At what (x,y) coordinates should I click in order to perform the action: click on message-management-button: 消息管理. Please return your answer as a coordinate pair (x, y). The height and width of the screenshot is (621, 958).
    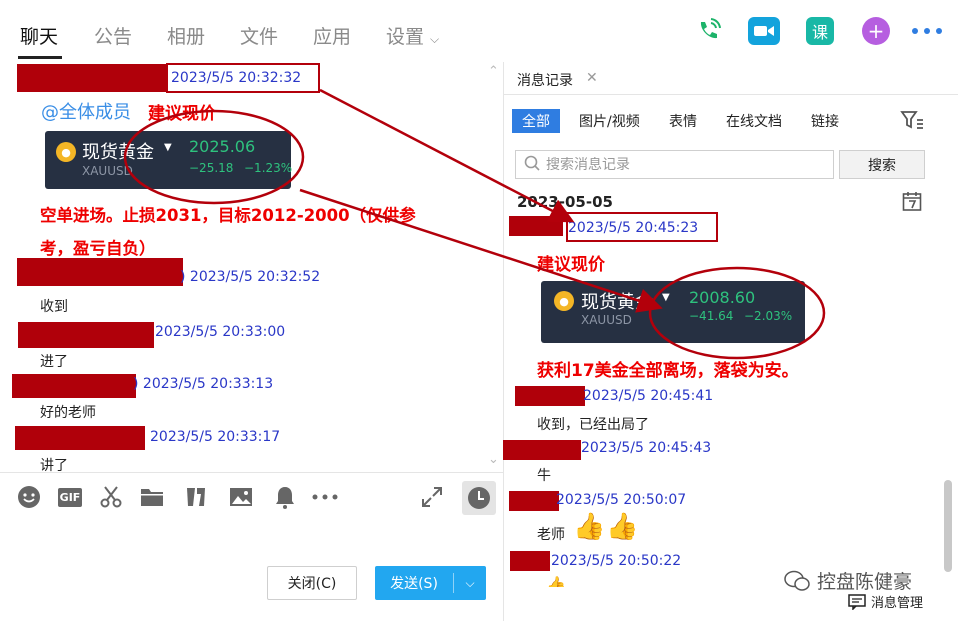
    Looking at the image, I should click on (885, 601).